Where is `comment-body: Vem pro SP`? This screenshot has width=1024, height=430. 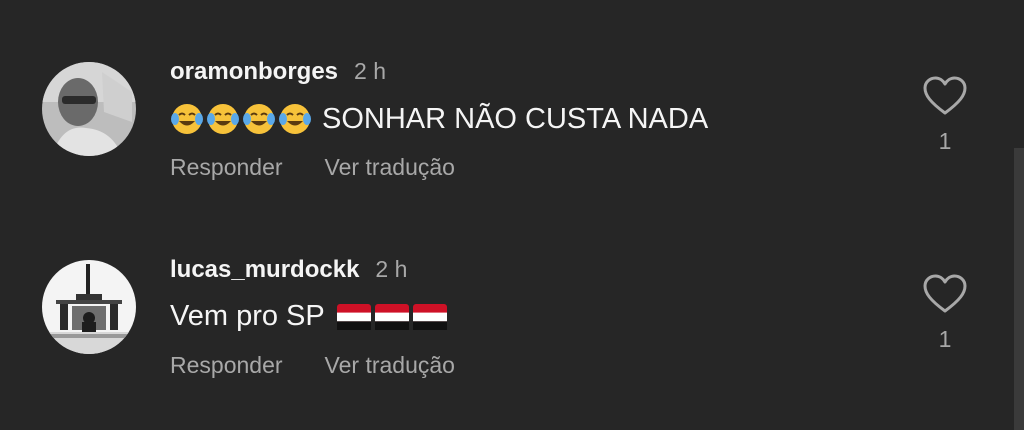 comment-body: Vem pro SP is located at coordinates (247, 316).